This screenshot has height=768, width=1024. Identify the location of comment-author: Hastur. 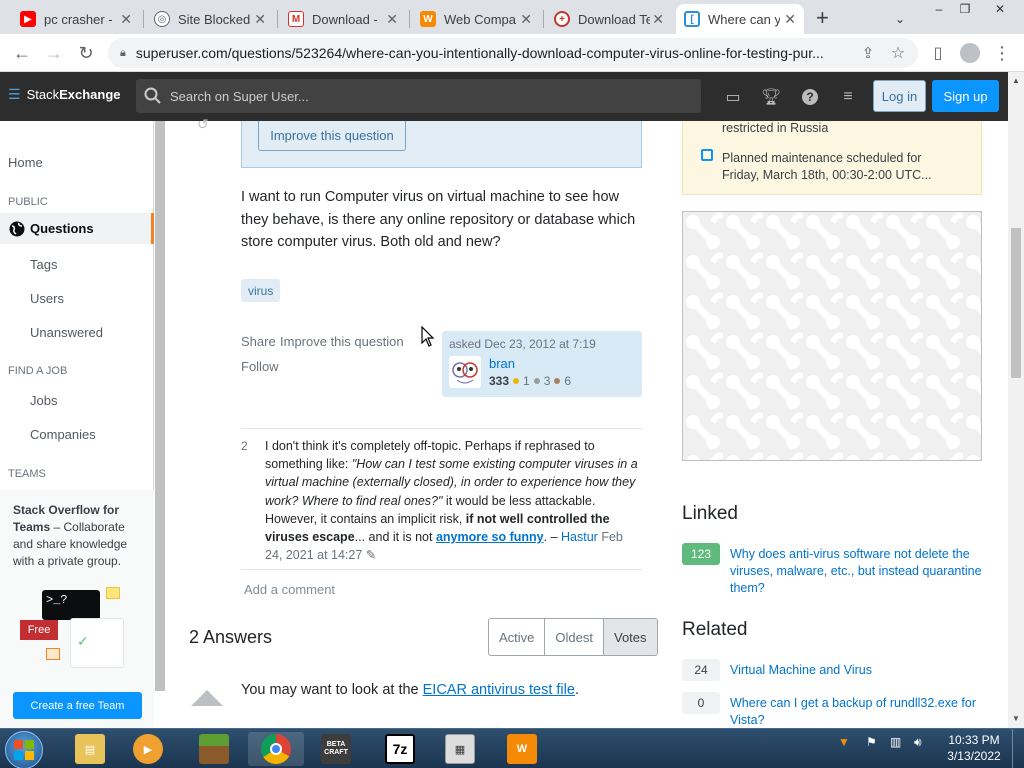
(579, 537).